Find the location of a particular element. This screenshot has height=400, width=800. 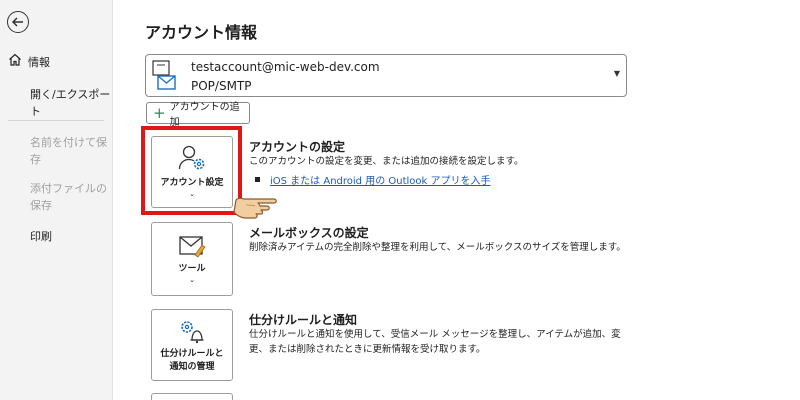

tools-tile-label: ツール is located at coordinates (192, 269).